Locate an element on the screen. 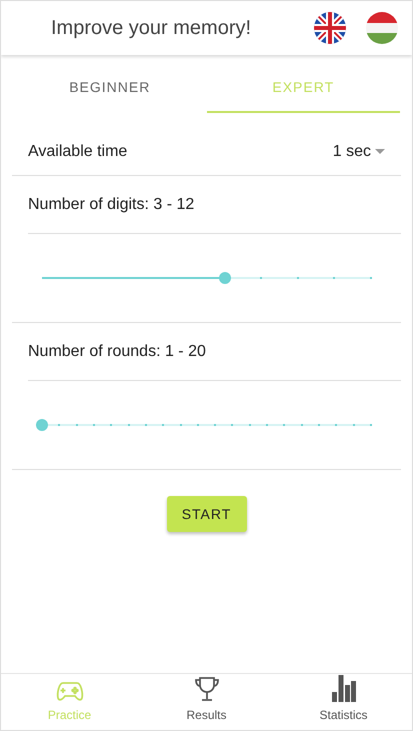 The width and height of the screenshot is (413, 731). time-dropdown: 1 sec is located at coordinates (358, 152).